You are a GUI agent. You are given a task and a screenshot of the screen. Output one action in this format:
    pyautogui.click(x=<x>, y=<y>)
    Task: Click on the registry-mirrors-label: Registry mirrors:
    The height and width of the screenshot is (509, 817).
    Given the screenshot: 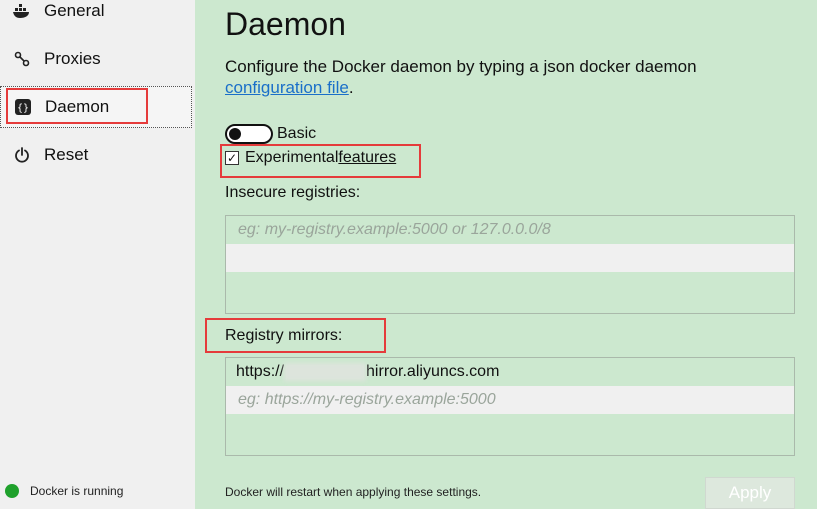 What is the action you would take?
    pyautogui.click(x=284, y=335)
    